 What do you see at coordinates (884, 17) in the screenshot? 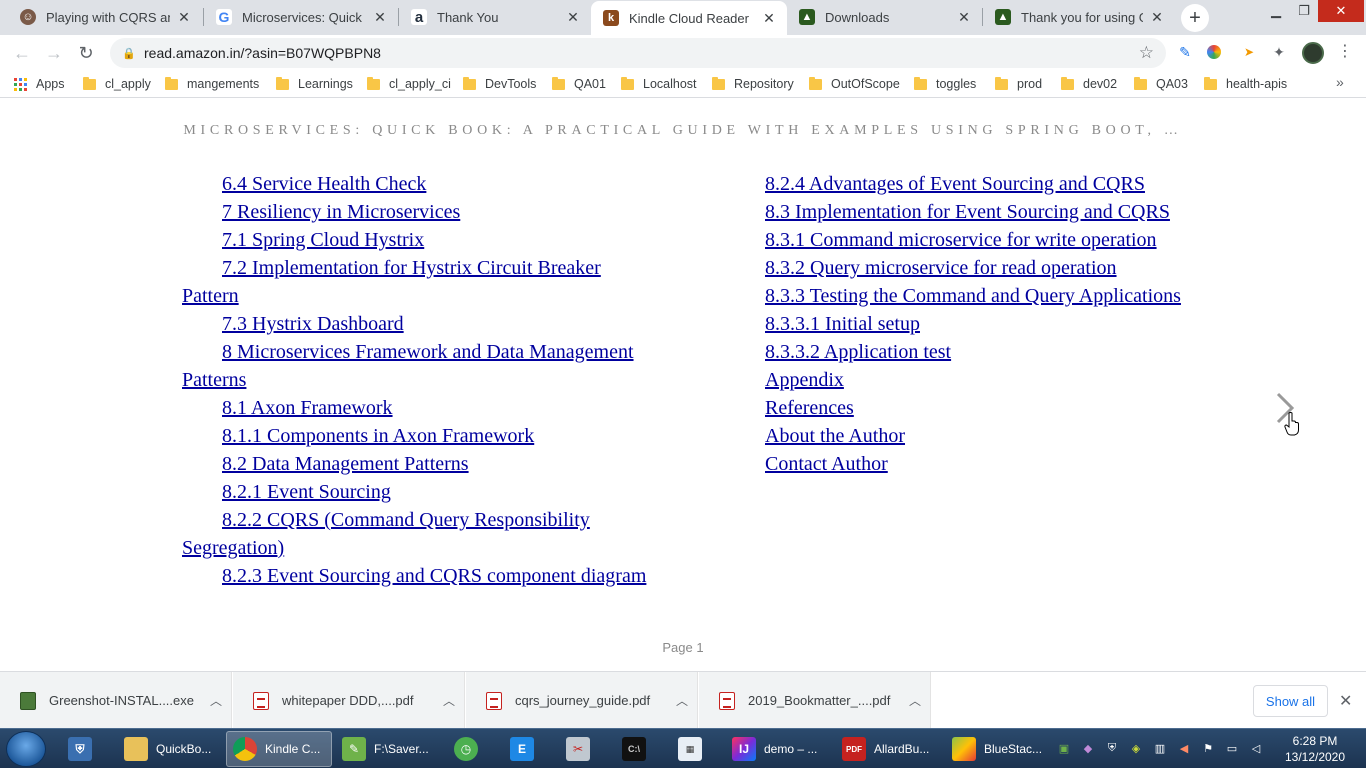
I see `tab-downloads: ▲ Downloads ✕` at bounding box center [884, 17].